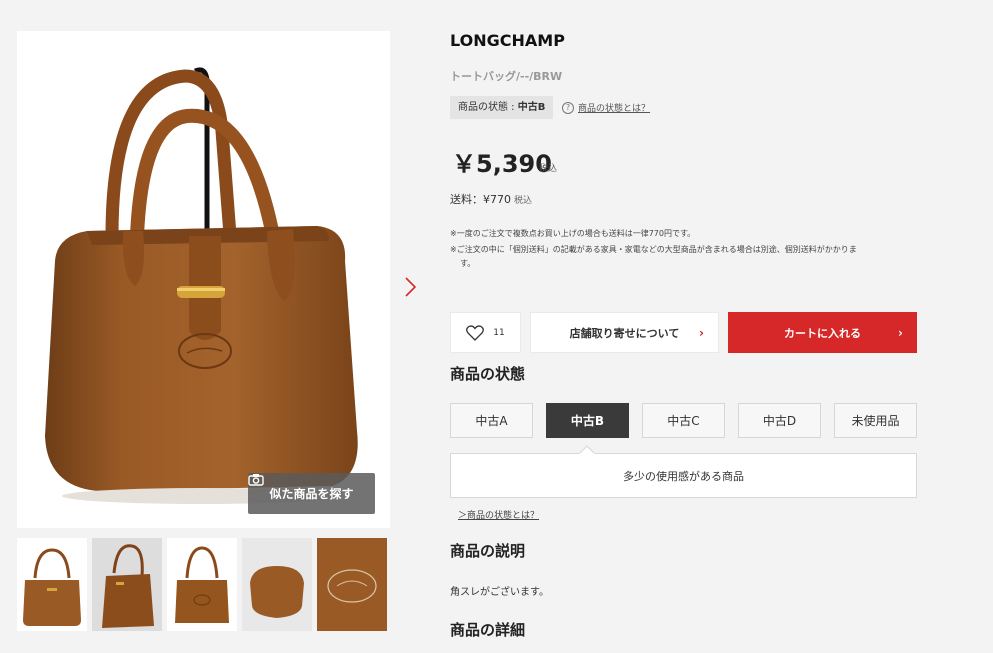  Describe the element at coordinates (875, 420) in the screenshot. I see `grade-tab: 未使用品` at that location.